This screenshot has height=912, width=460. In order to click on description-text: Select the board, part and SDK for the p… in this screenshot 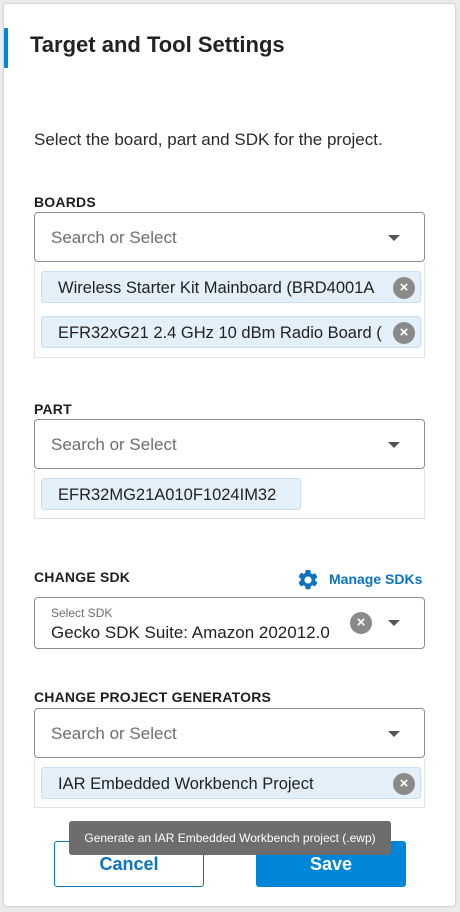, I will do `click(208, 139)`.